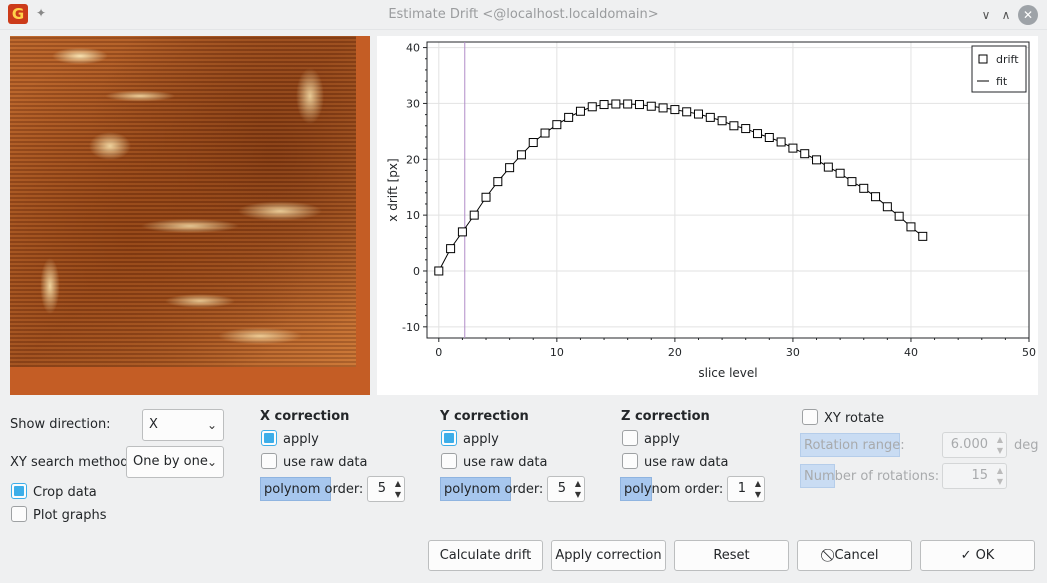  I want to click on y-correction-title: Y correction, so click(484, 416).